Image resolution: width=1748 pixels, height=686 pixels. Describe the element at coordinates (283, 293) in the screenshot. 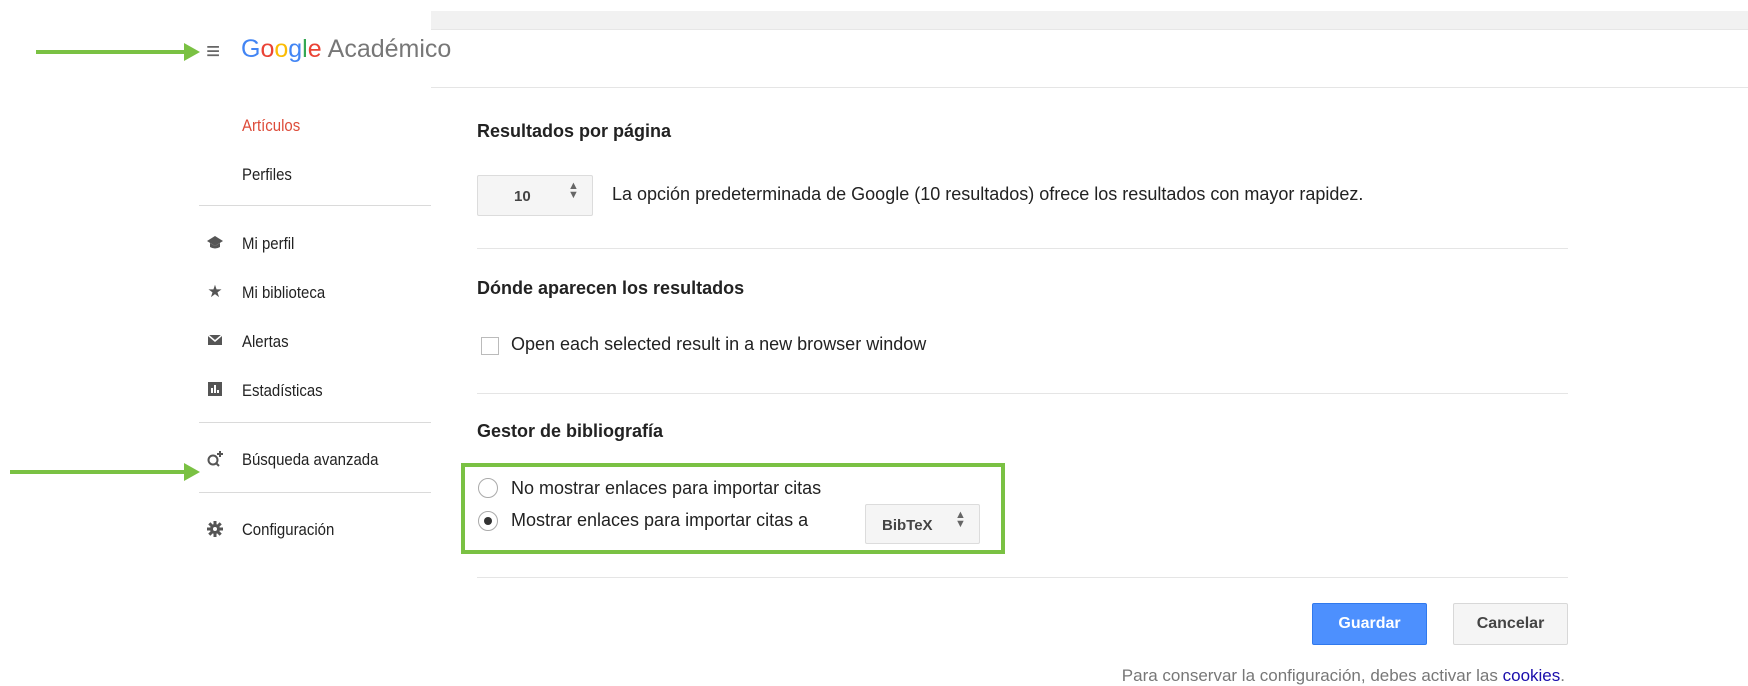

I see `sidebar-item-mi-biblioteca: Mi biblioteca` at that location.